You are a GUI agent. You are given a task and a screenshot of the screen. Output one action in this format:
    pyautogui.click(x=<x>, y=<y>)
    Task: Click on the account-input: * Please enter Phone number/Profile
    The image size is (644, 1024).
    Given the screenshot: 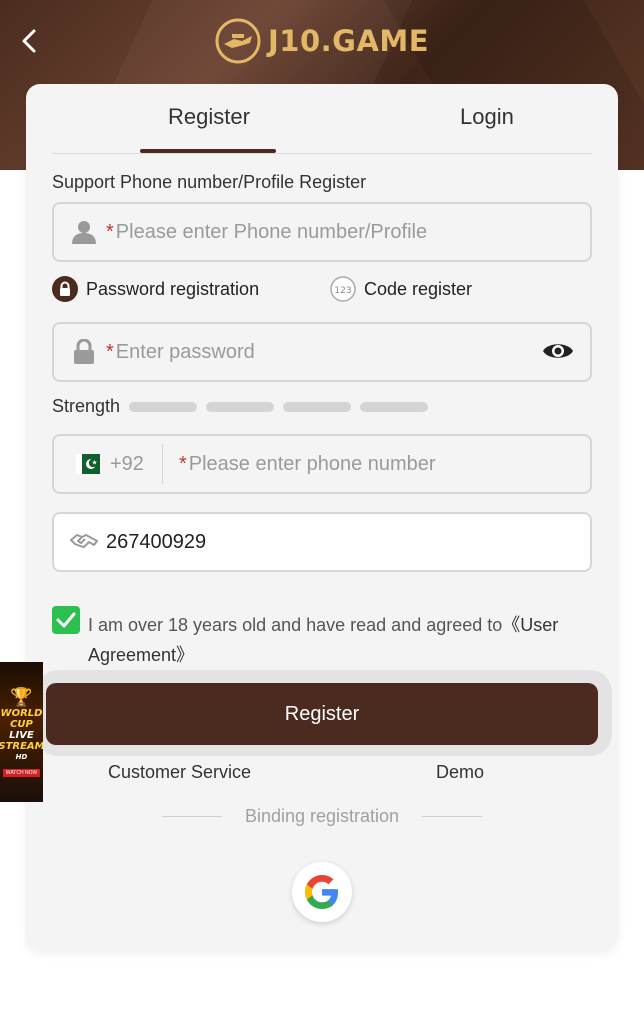 What is the action you would take?
    pyautogui.click(x=322, y=232)
    